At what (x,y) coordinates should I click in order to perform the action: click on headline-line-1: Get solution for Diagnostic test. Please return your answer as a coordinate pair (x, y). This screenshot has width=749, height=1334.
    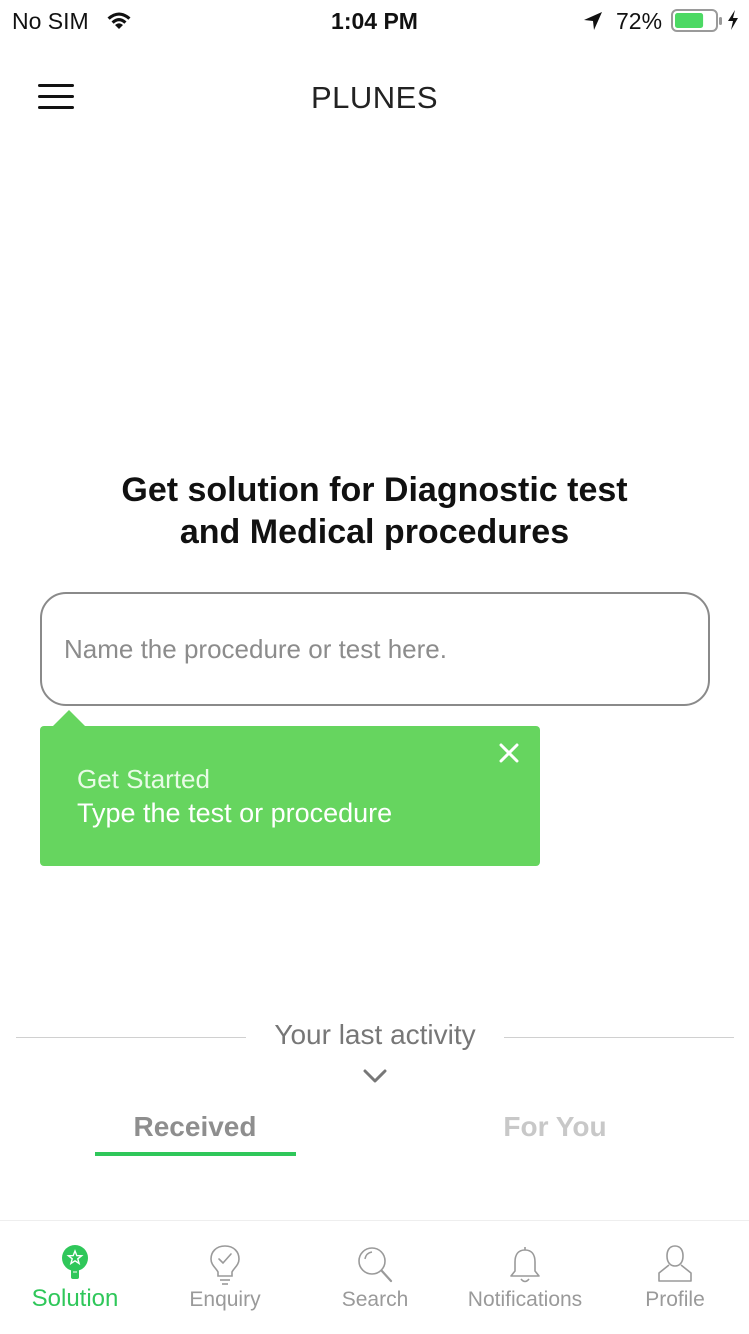
    Looking at the image, I should click on (374, 490).